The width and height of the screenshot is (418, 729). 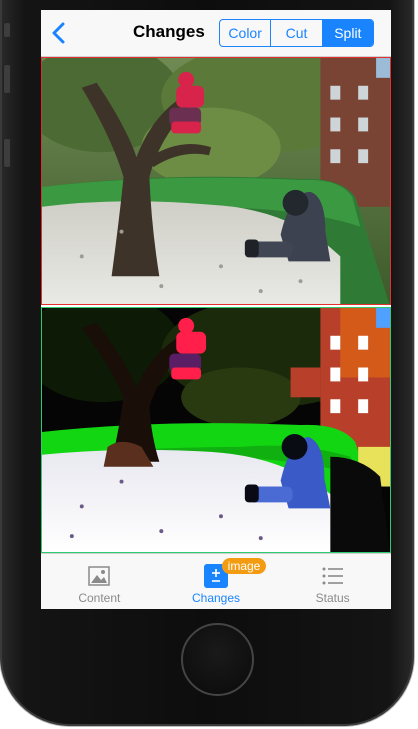 I want to click on volume-up-button, so click(x=7, y=79).